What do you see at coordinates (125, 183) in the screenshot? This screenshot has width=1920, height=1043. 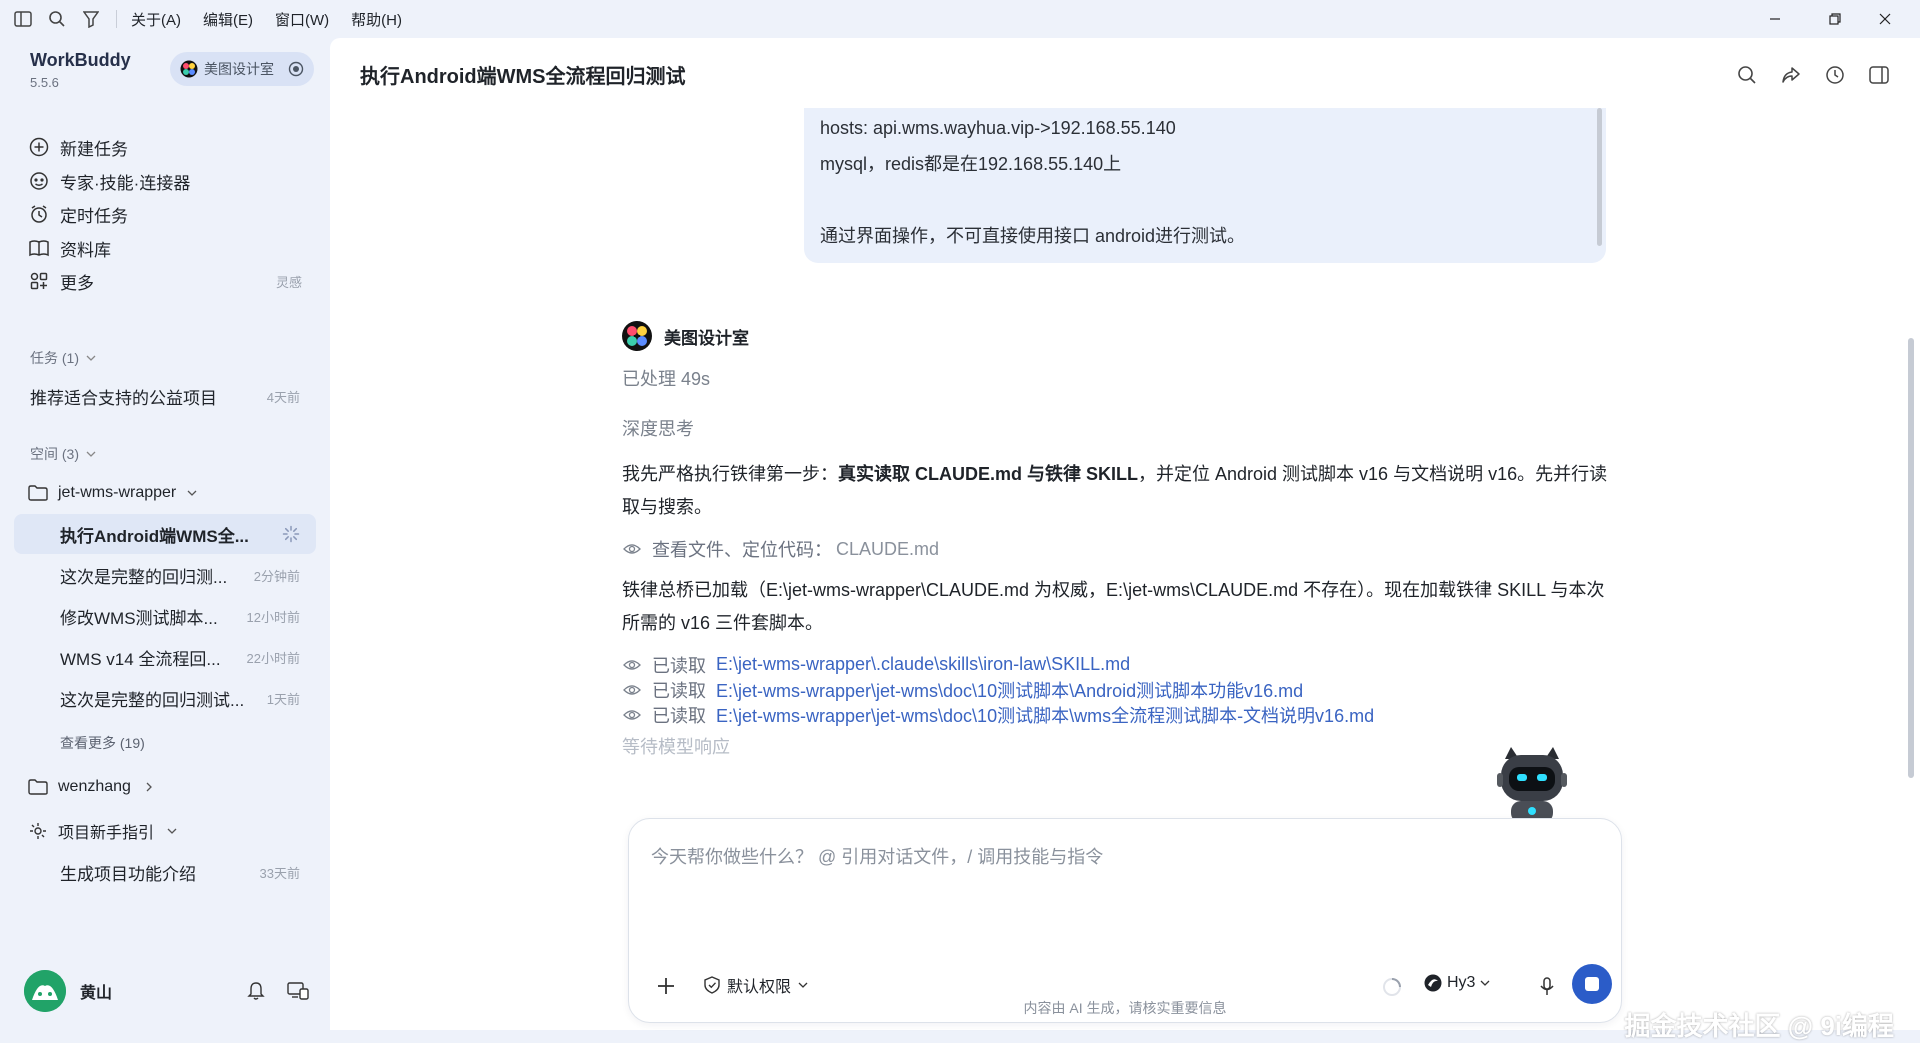 I see `nav-label: 专家·技能·连接器` at bounding box center [125, 183].